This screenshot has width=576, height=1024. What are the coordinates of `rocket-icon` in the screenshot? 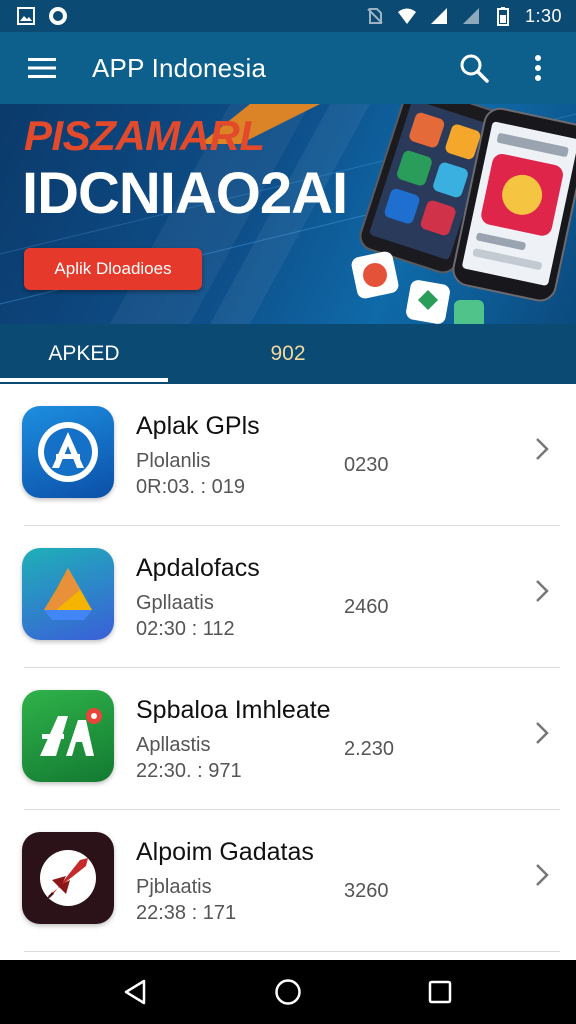 It's located at (68, 878).